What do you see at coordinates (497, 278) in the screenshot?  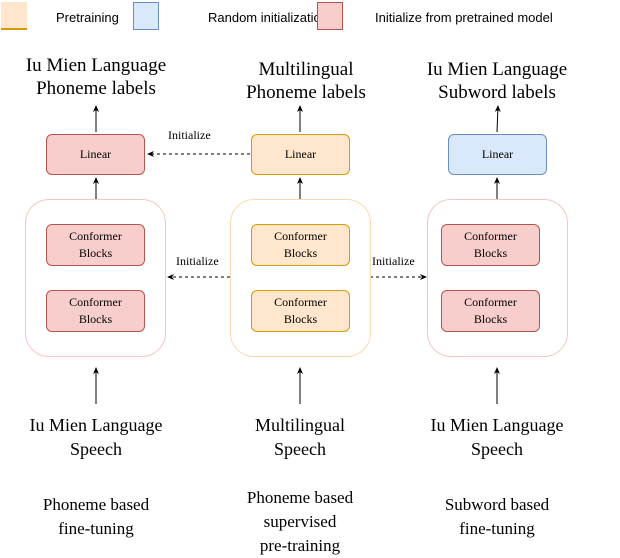 I see `encoder-container-col3` at bounding box center [497, 278].